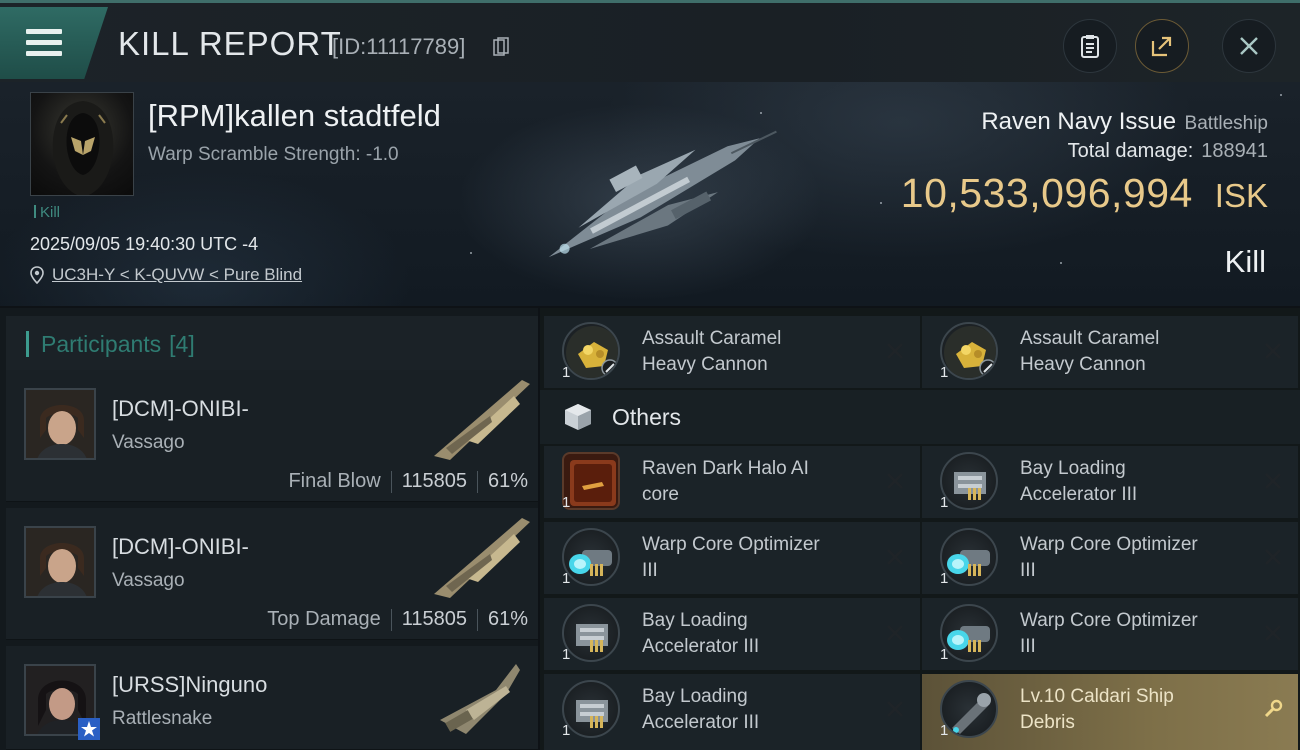 The height and width of the screenshot is (750, 1300). I want to click on location-link: UC3H-Y < K-QUVW < Pure Blind, so click(166, 275).